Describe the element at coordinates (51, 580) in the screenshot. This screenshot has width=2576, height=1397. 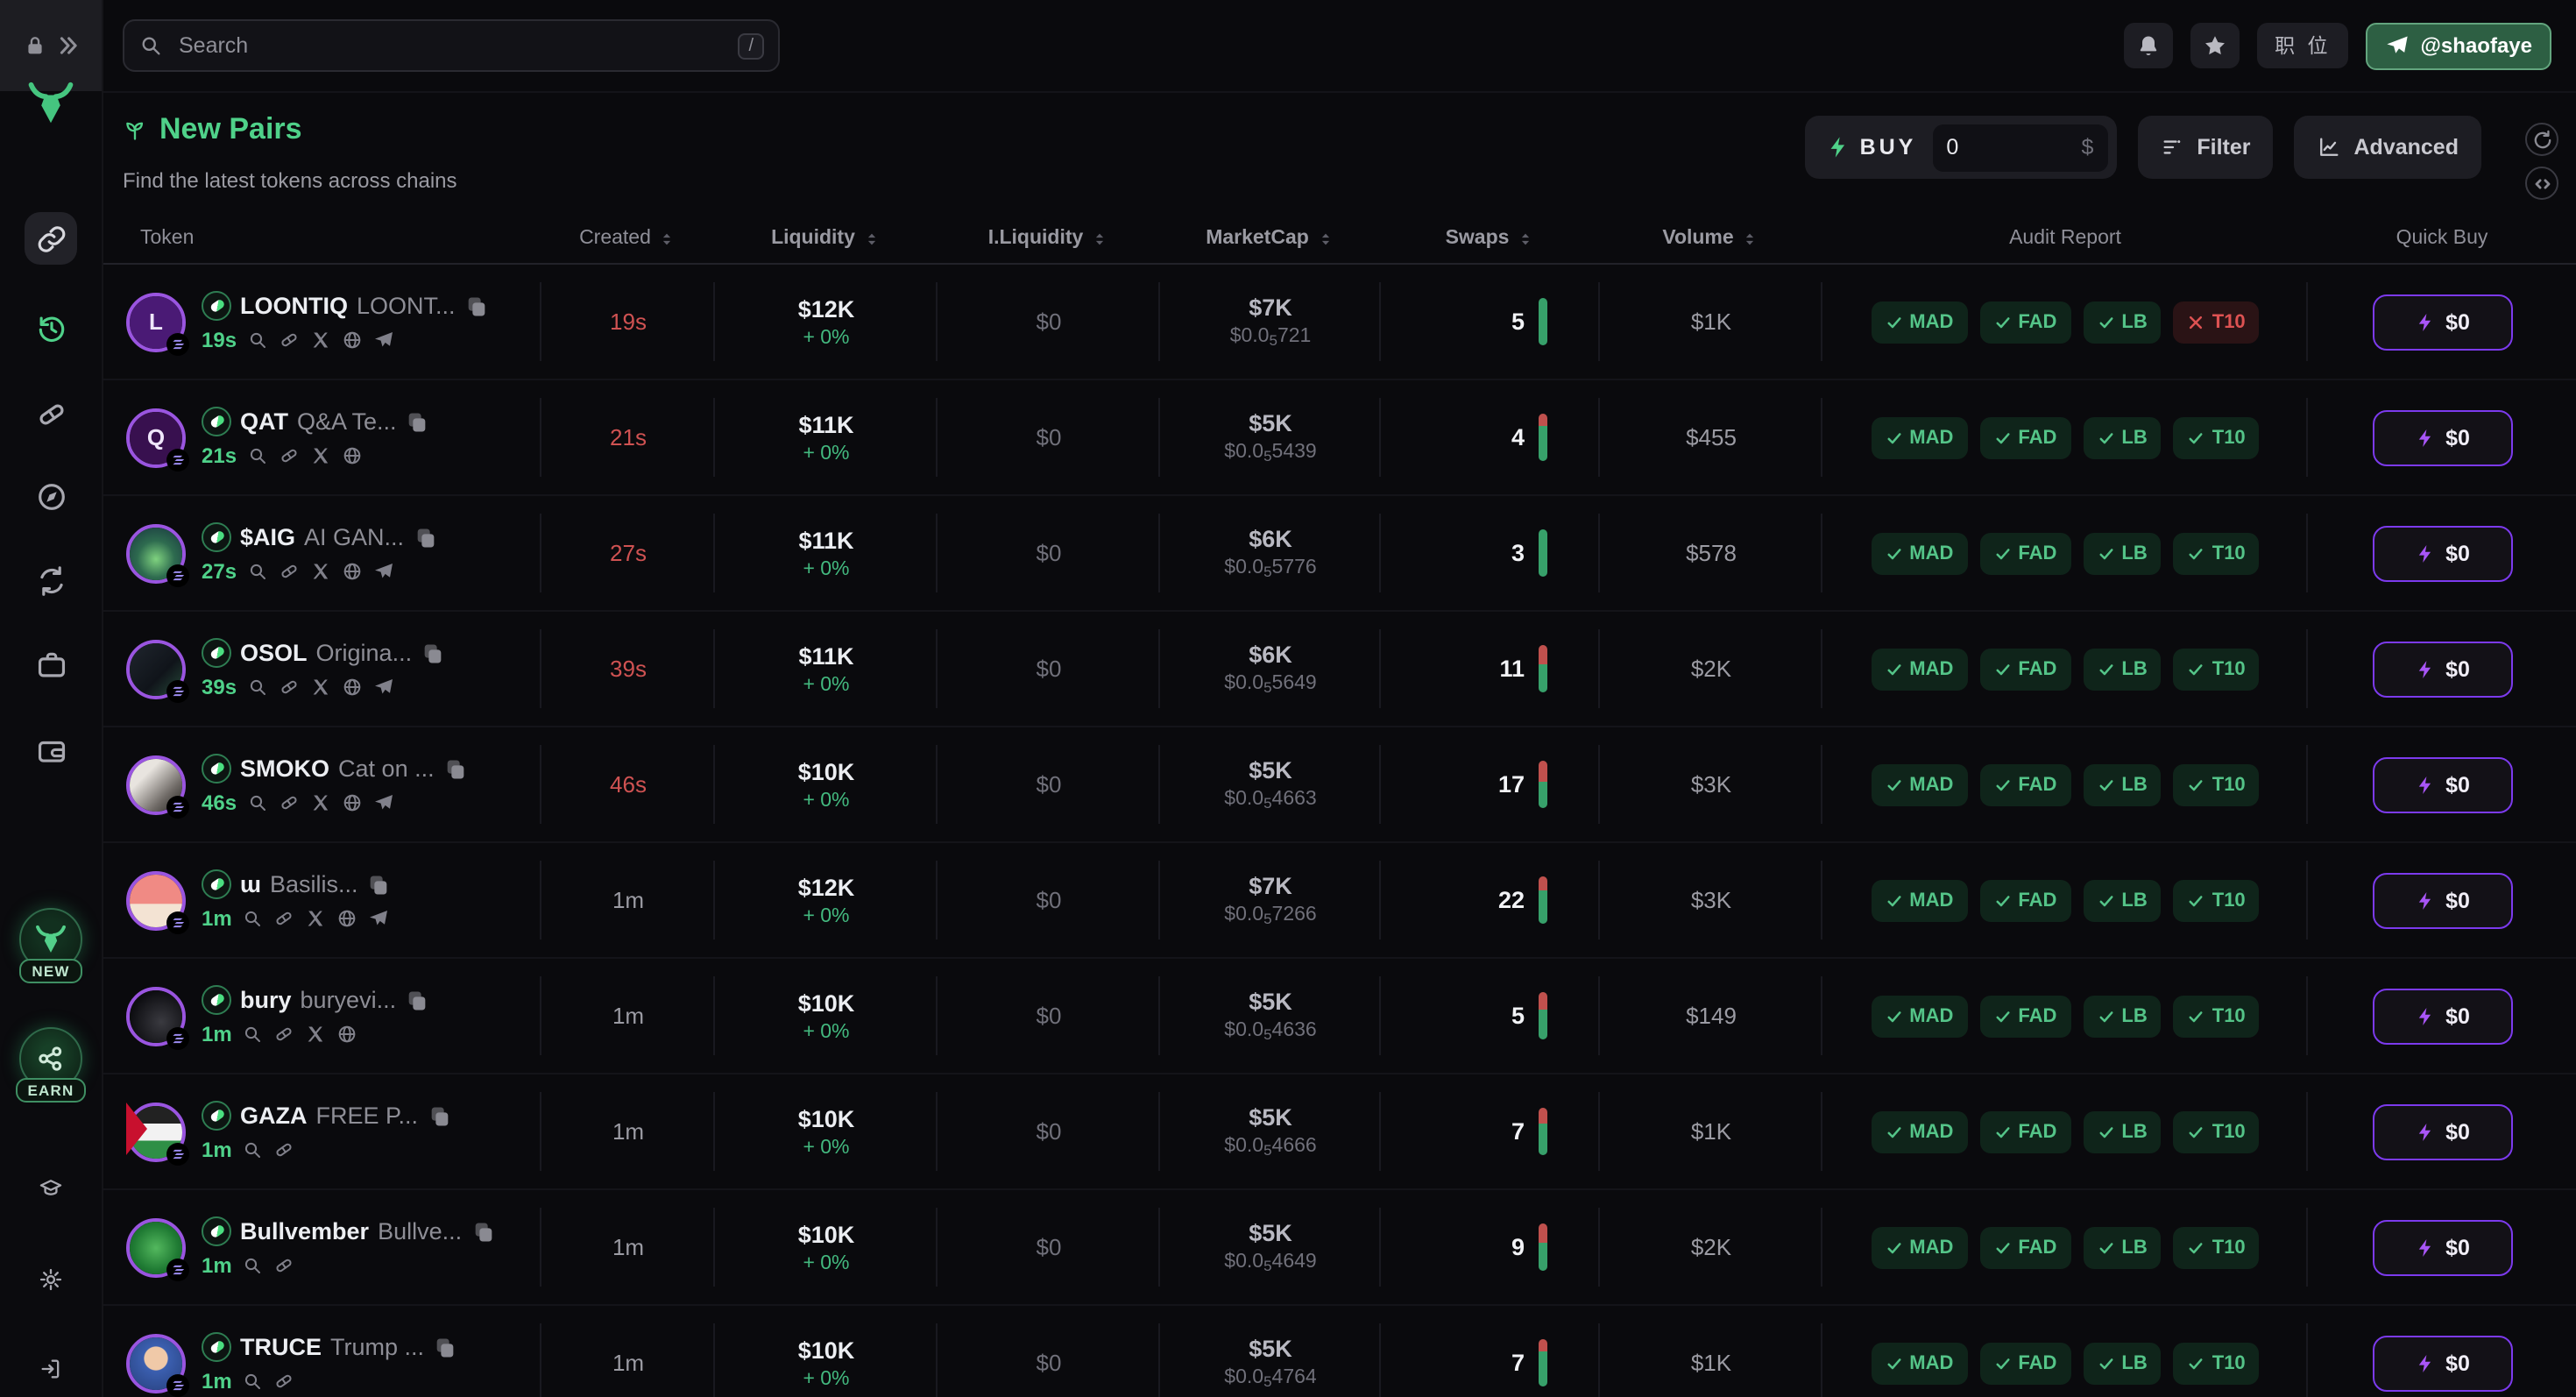
I see `sidebar-item-swap` at that location.